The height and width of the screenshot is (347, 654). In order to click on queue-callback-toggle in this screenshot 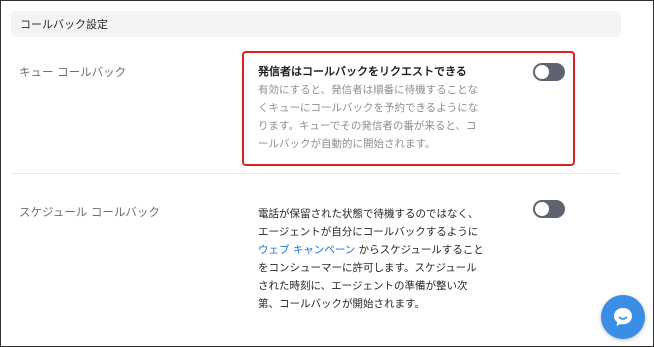, I will do `click(549, 72)`.